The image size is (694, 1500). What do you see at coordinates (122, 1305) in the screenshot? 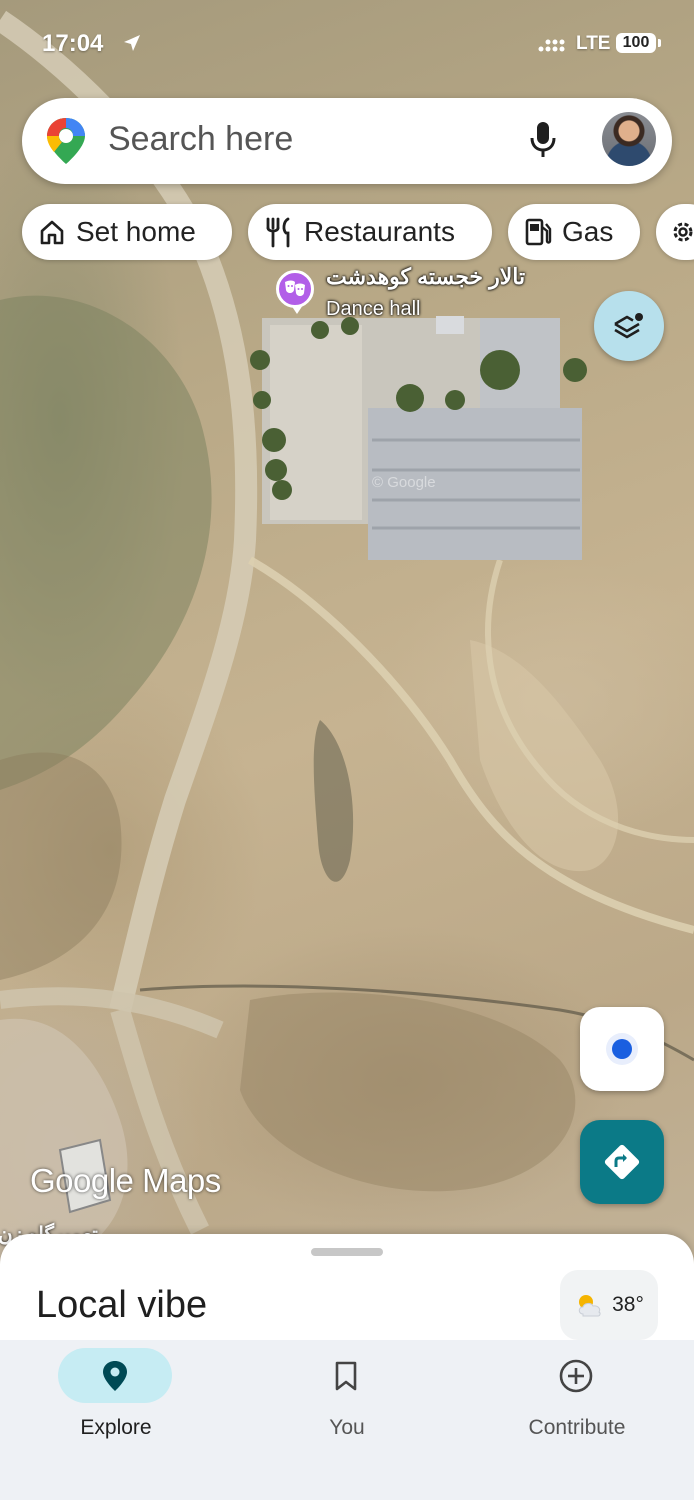
I see `sheet-title: Local vibe` at bounding box center [122, 1305].